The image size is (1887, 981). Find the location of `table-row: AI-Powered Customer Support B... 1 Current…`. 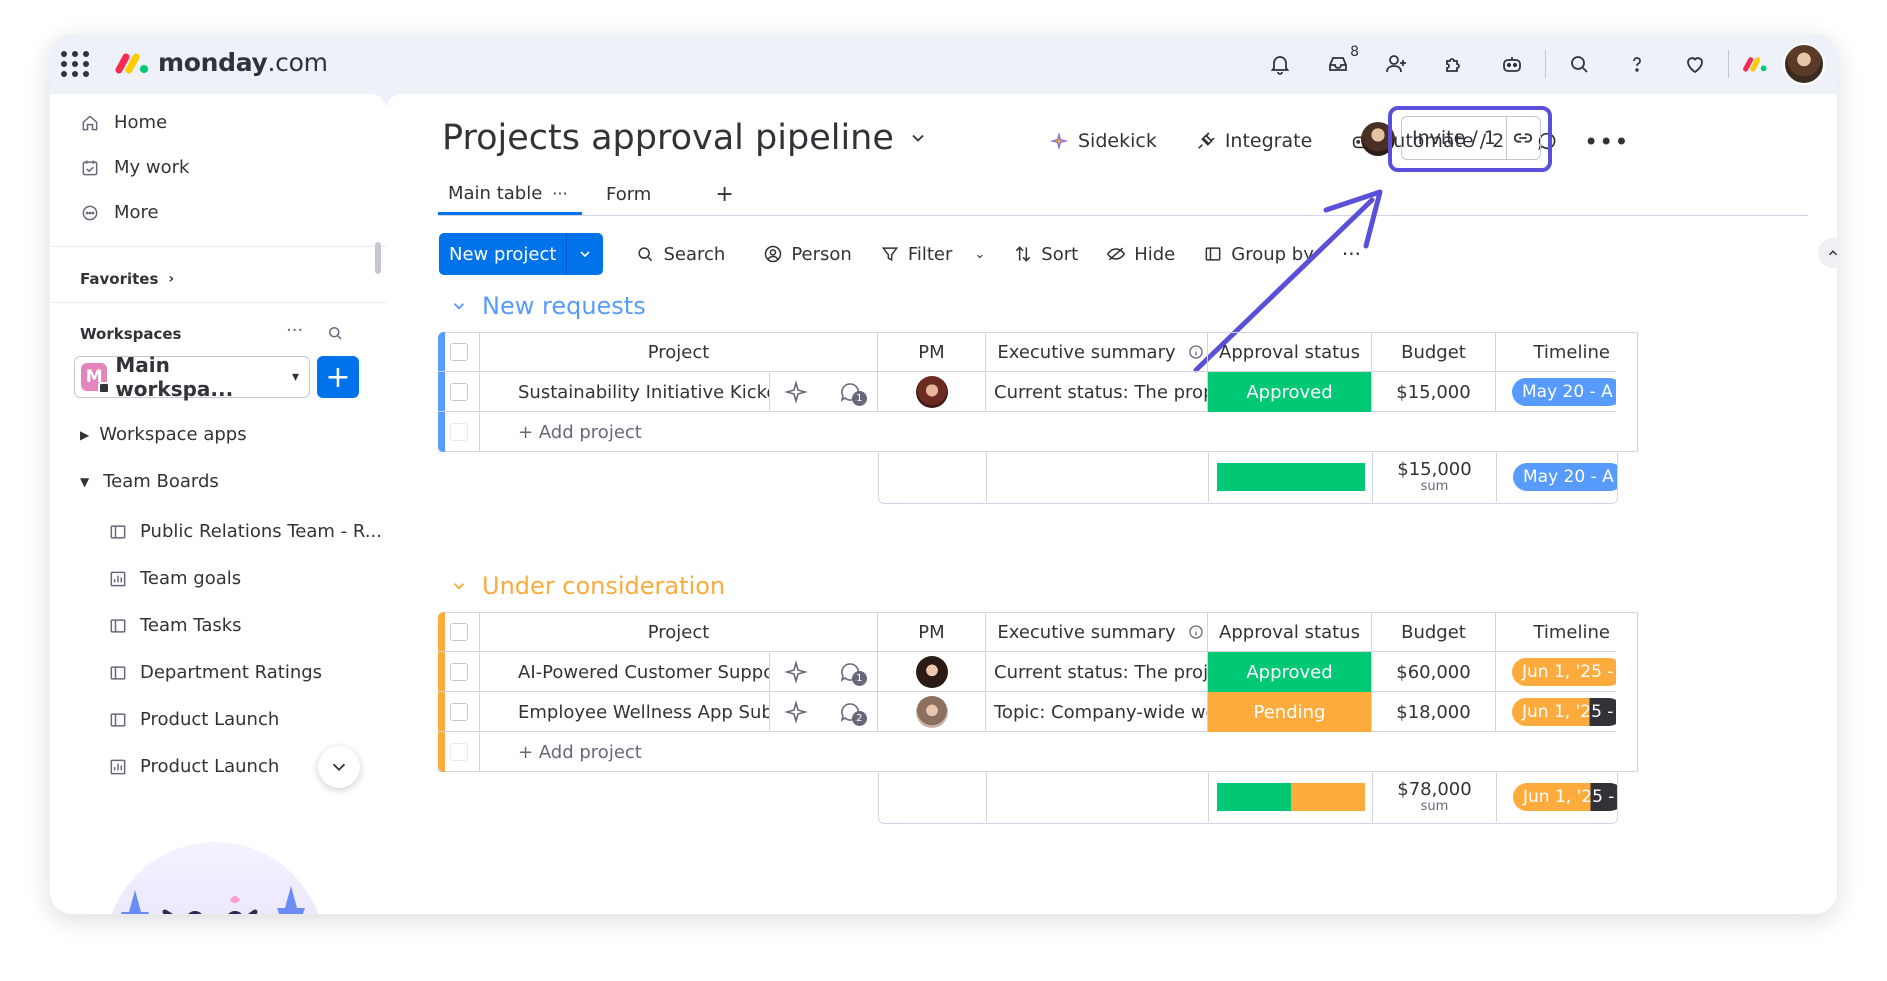

table-row: AI-Powered Customer Support B... 1 Current… is located at coordinates (1027, 672).